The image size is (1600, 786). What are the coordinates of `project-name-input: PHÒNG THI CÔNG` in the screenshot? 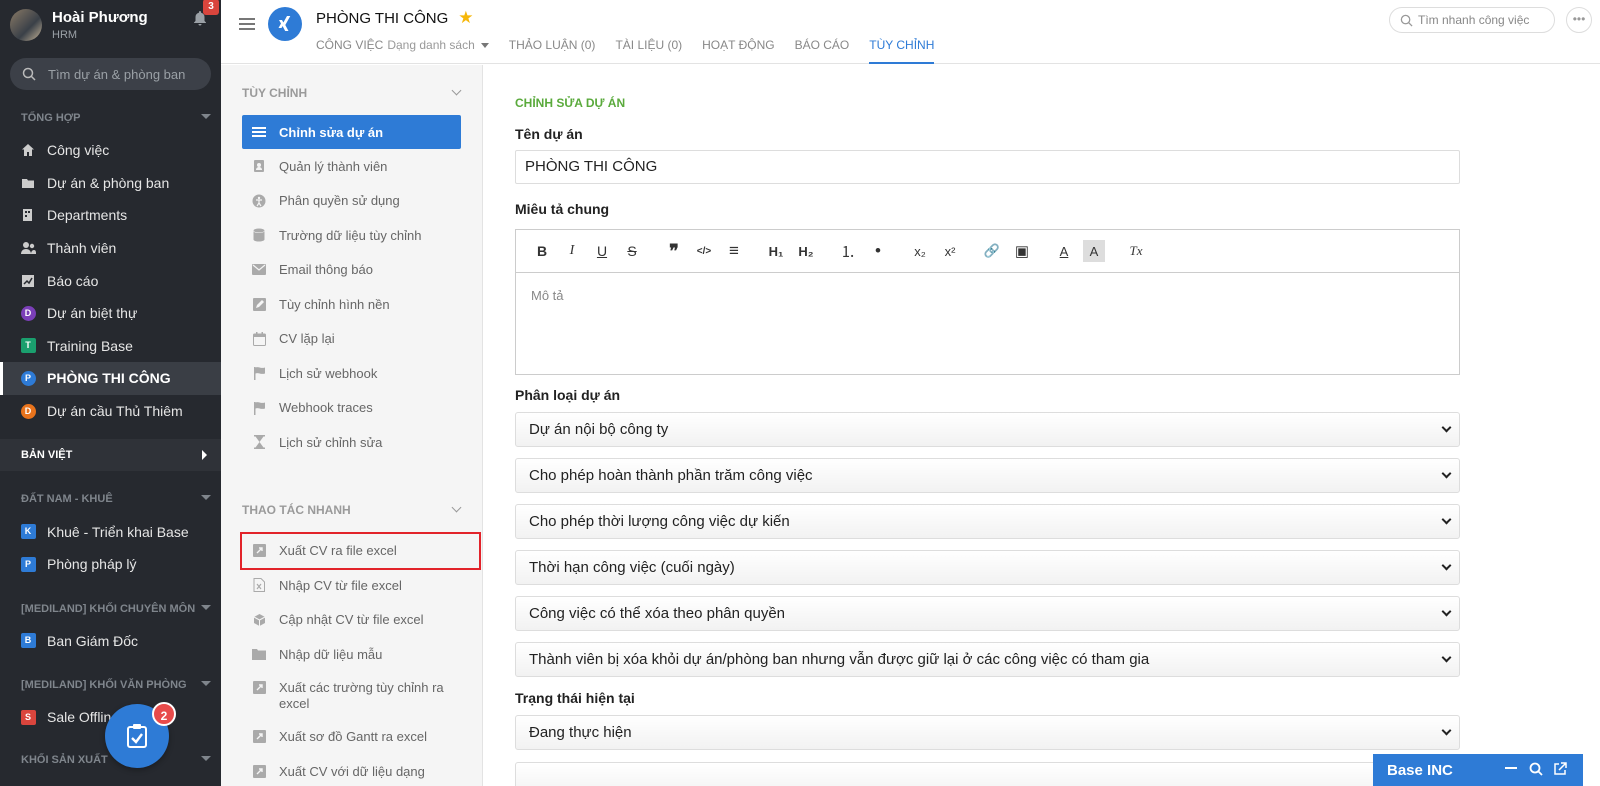 It's located at (987, 167).